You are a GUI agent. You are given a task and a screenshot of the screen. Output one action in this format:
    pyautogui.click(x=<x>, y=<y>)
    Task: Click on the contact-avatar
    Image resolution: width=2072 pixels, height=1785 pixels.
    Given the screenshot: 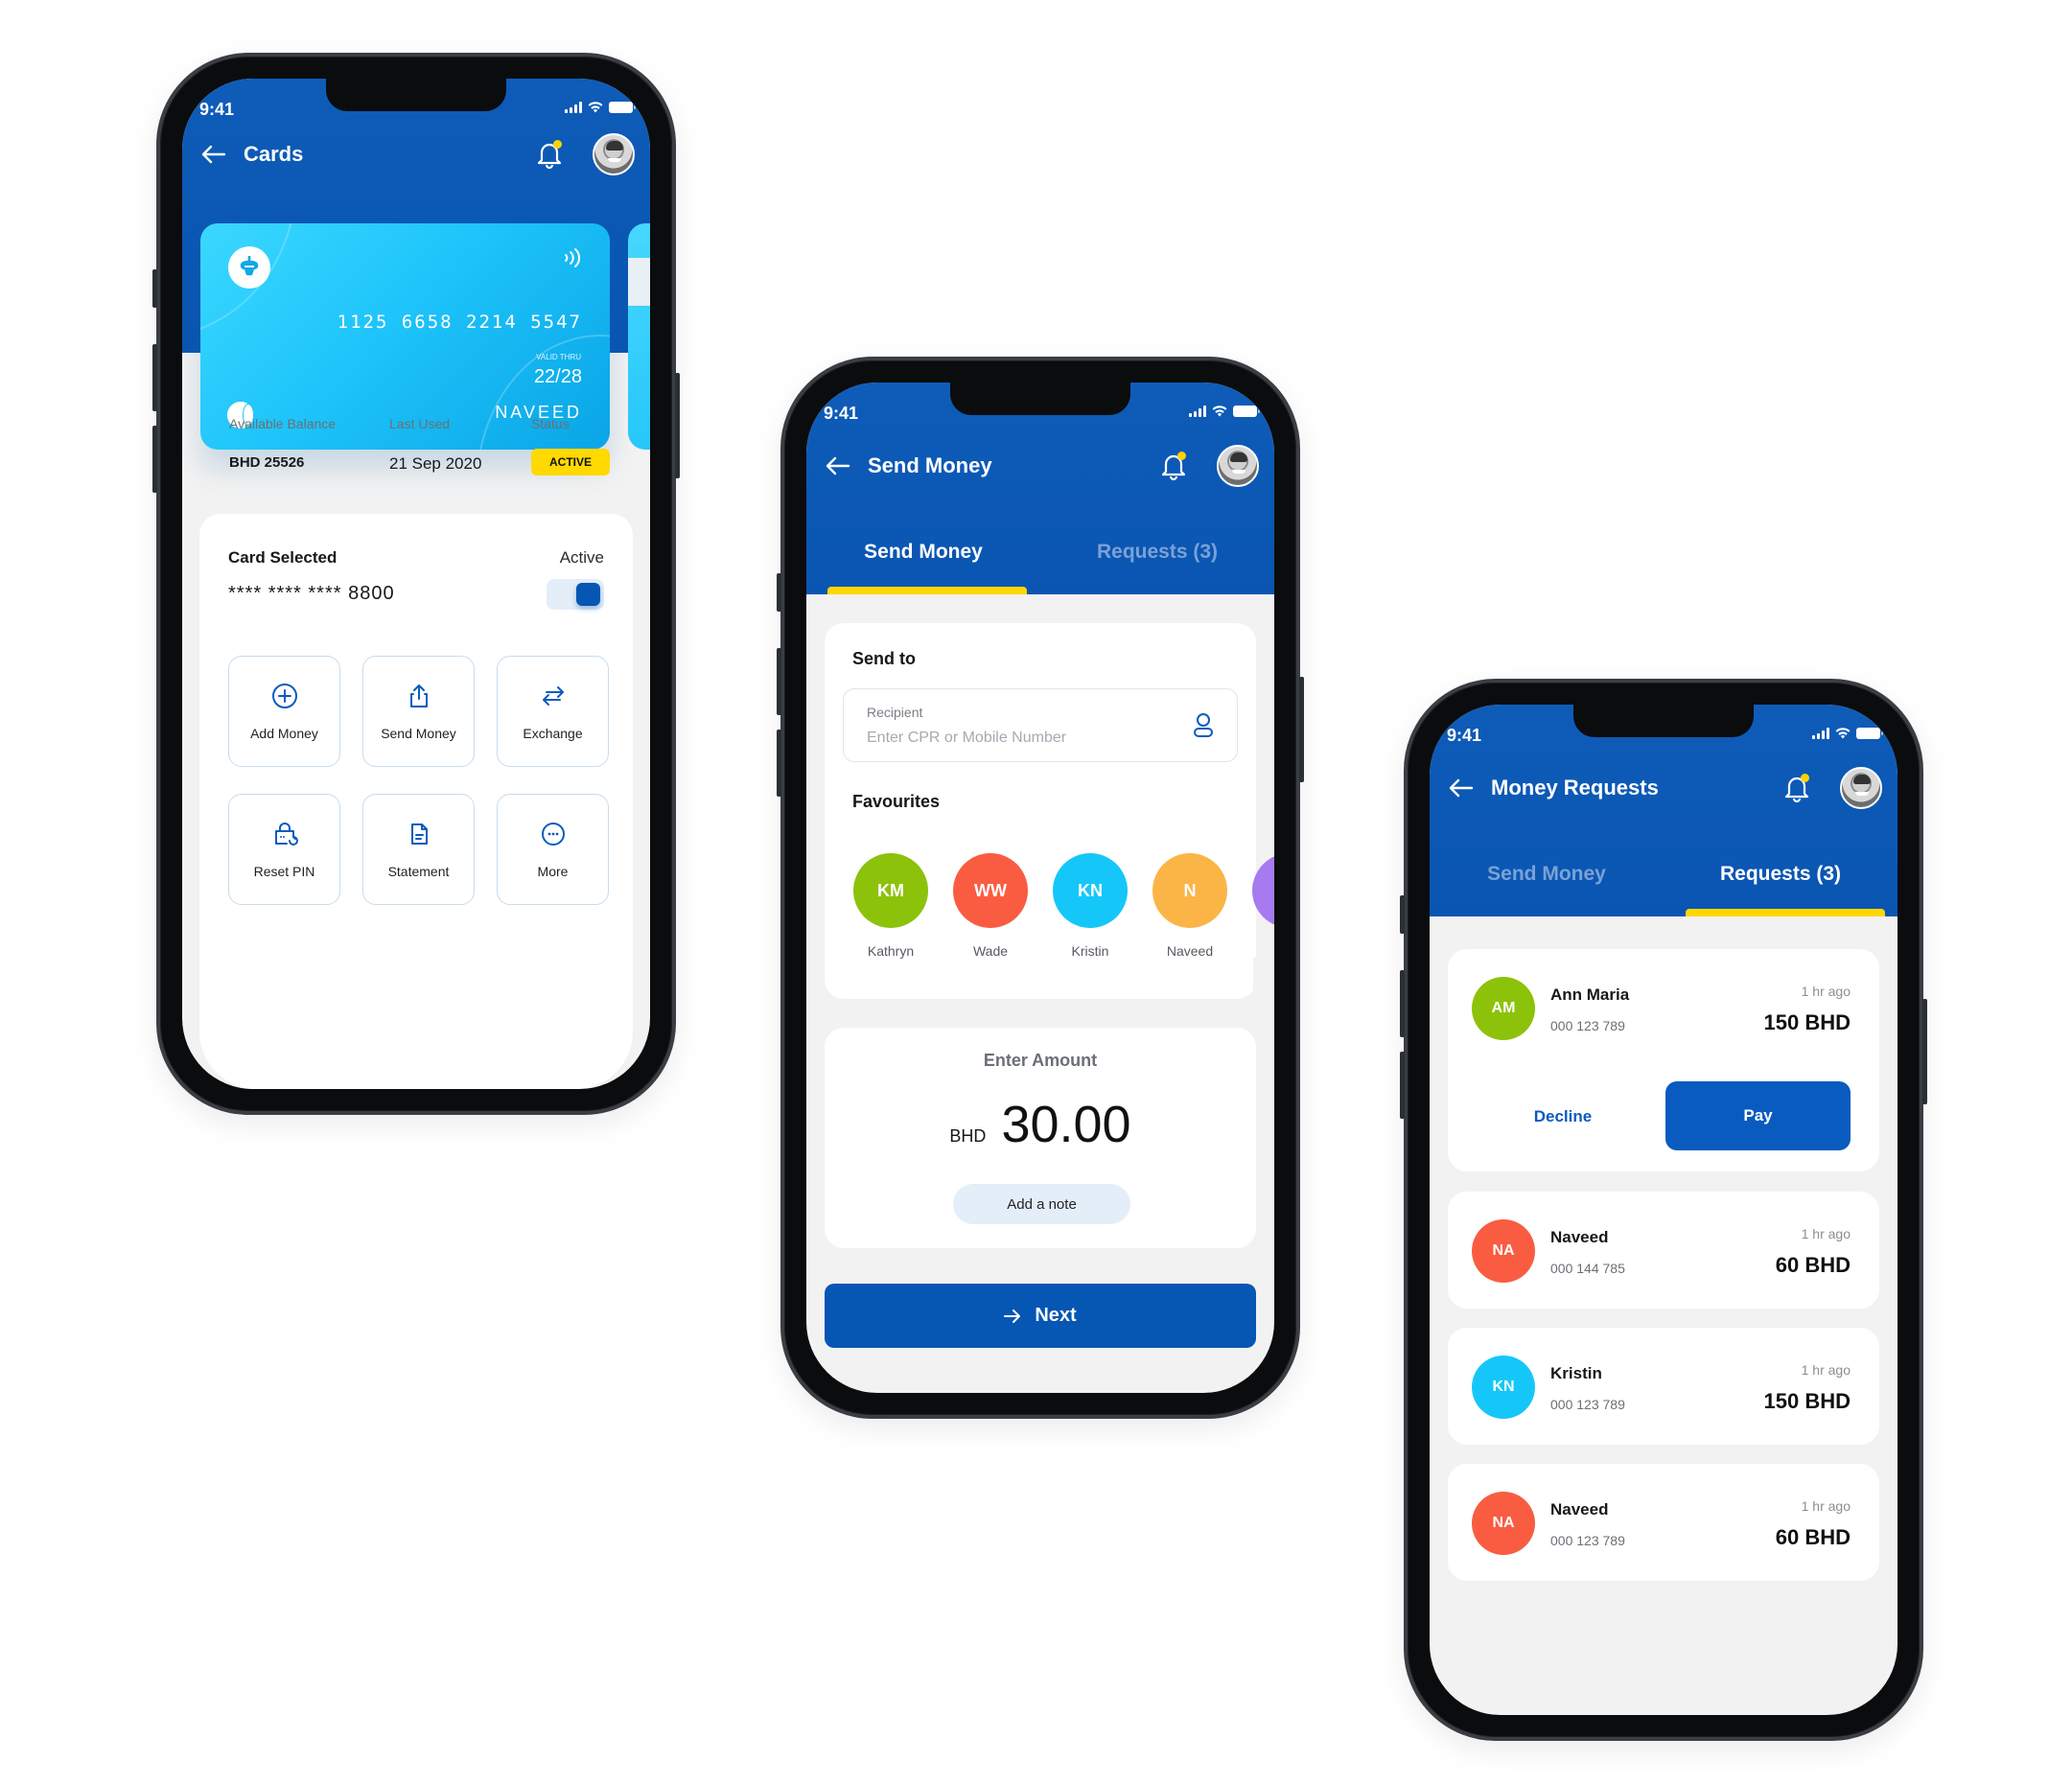 What is the action you would take?
    pyautogui.click(x=1263, y=891)
    